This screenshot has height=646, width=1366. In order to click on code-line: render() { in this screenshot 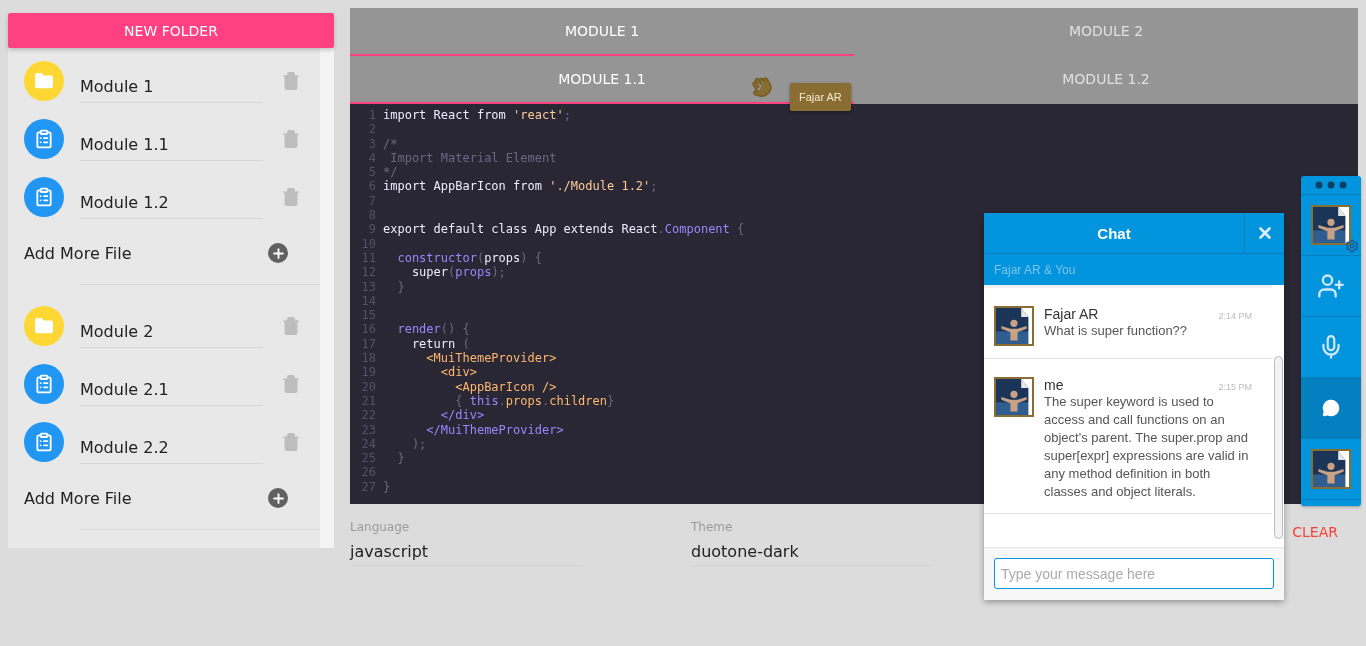, I will do `click(433, 329)`.